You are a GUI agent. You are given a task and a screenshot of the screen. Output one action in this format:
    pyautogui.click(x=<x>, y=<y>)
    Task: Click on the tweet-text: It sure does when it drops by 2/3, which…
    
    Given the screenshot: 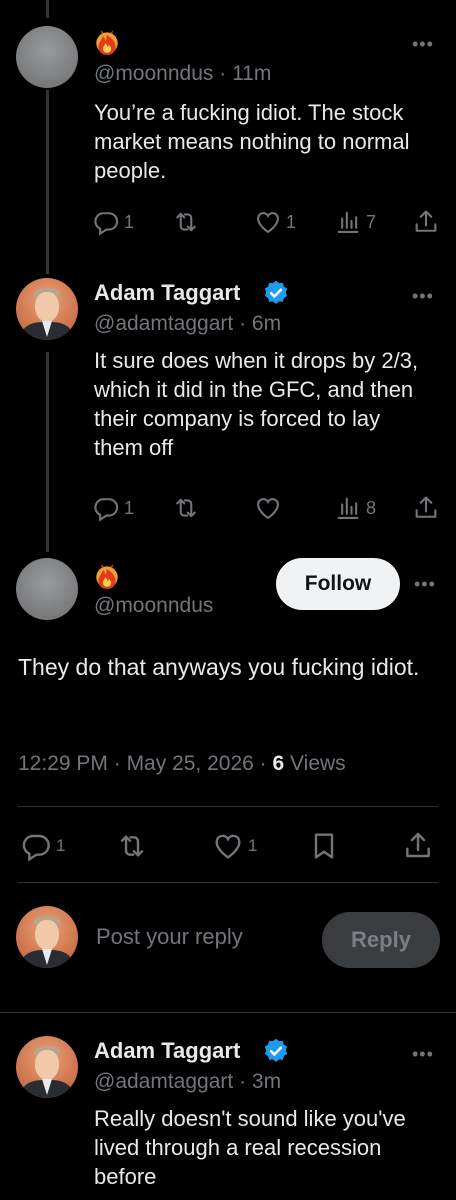 What is the action you would take?
    pyautogui.click(x=256, y=404)
    